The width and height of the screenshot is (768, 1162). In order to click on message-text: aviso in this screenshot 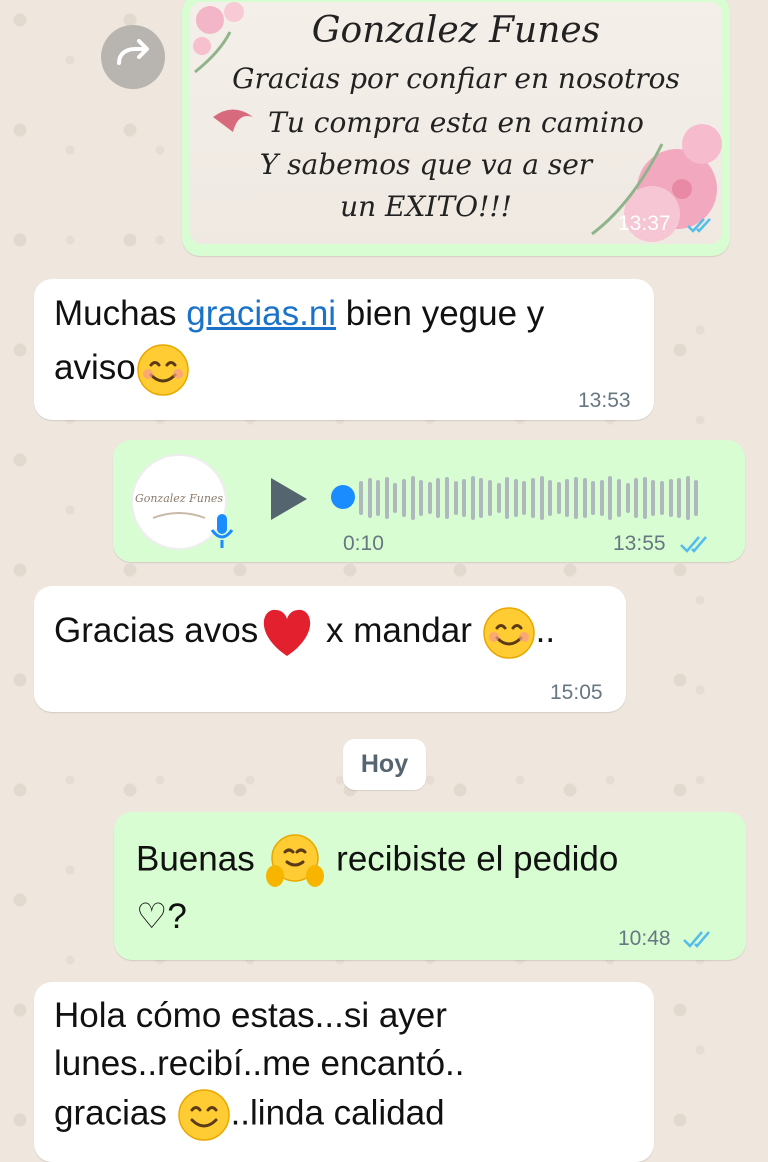, I will do `click(95, 367)`.